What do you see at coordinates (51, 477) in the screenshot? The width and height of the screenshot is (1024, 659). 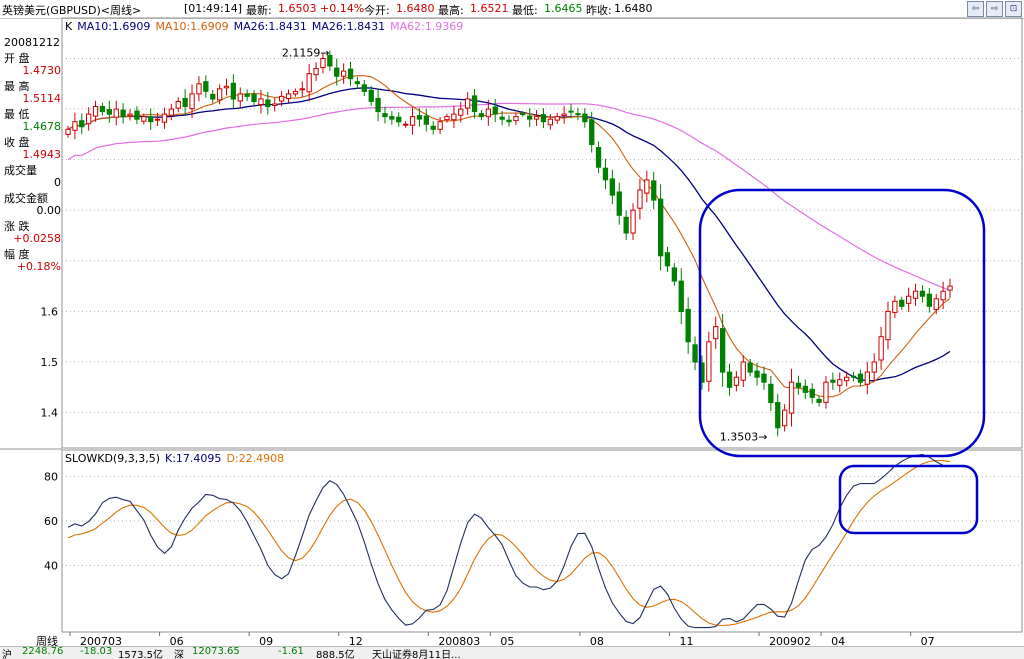 I see `y-tick-label: 80` at bounding box center [51, 477].